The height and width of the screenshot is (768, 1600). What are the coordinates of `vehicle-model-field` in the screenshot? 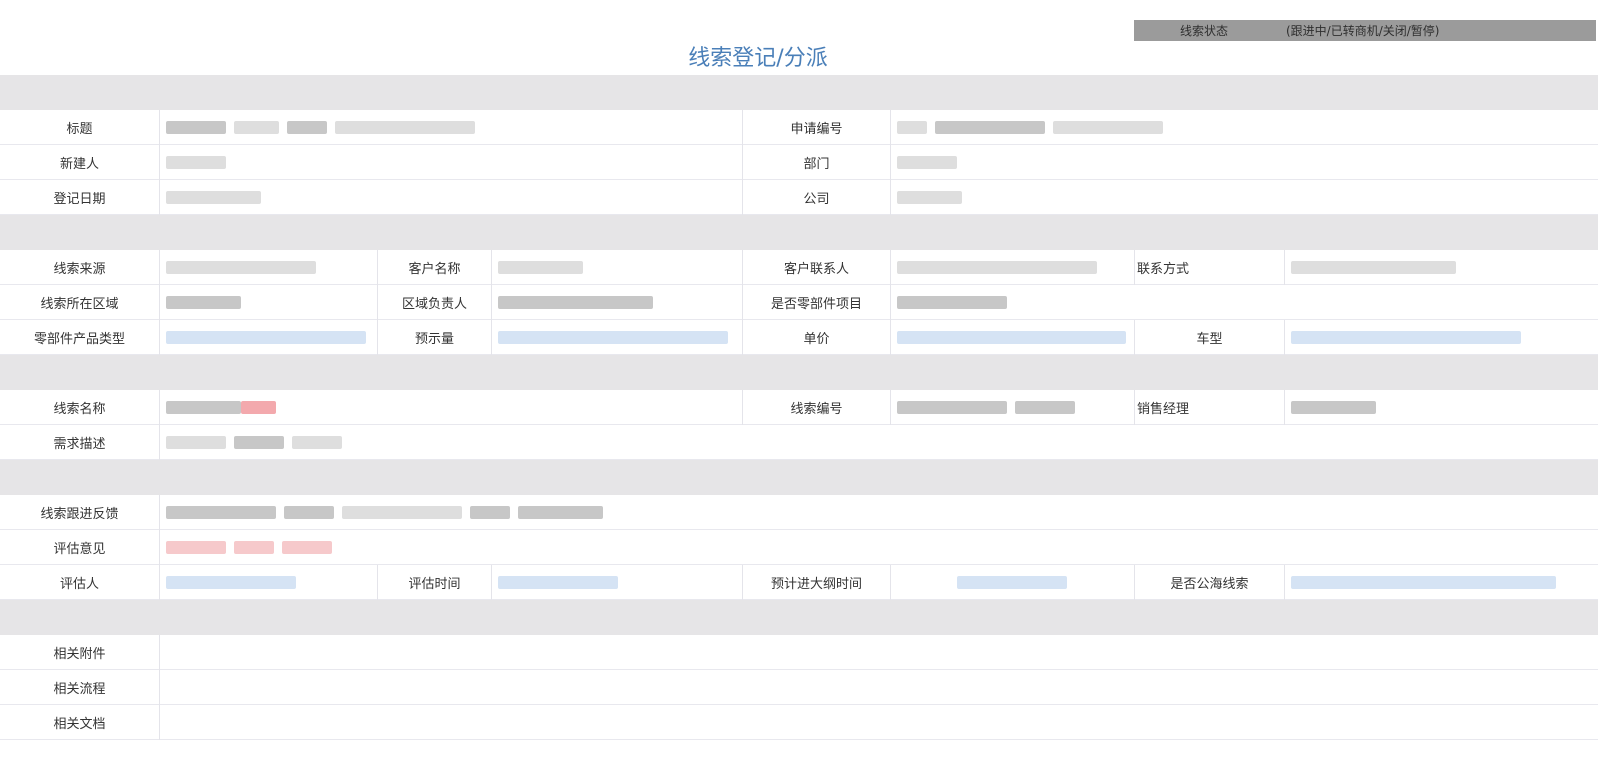 It's located at (1441, 337).